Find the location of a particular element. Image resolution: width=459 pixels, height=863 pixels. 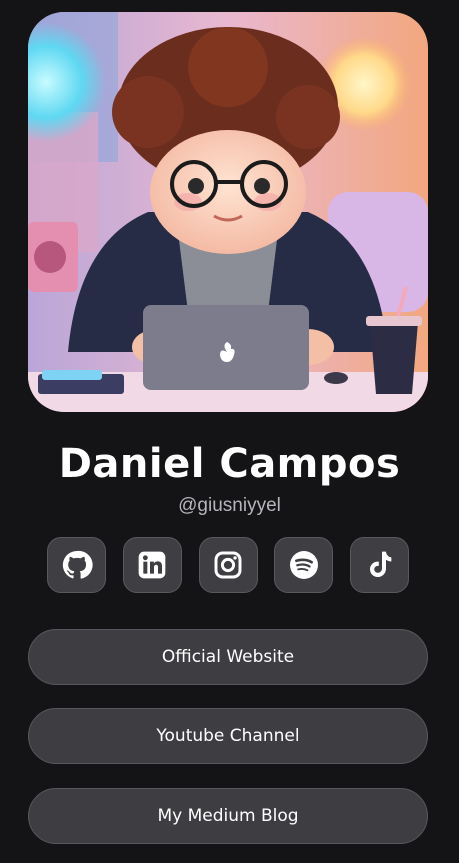

github-icon is located at coordinates (77, 564).